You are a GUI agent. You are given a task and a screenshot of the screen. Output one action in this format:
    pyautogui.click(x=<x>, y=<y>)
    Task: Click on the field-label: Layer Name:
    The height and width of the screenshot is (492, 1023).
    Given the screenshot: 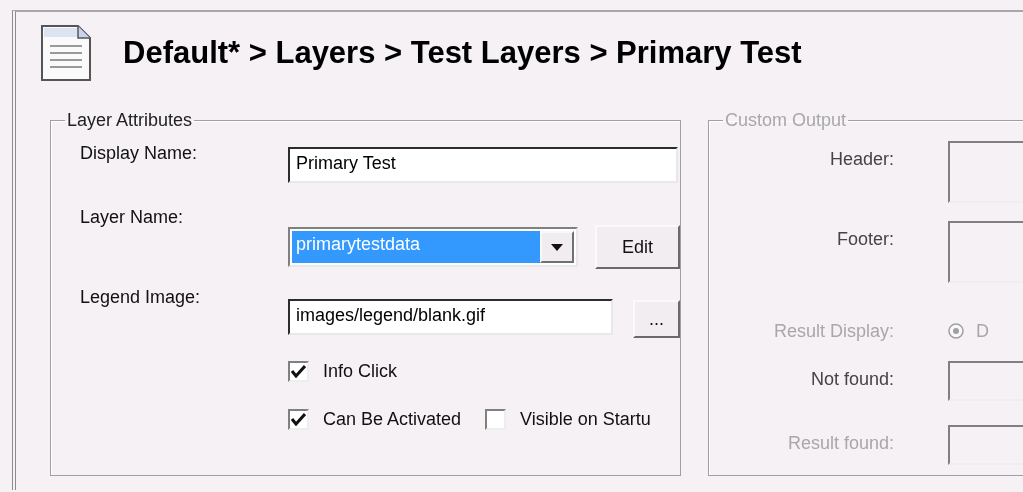 What is the action you would take?
    pyautogui.click(x=132, y=218)
    